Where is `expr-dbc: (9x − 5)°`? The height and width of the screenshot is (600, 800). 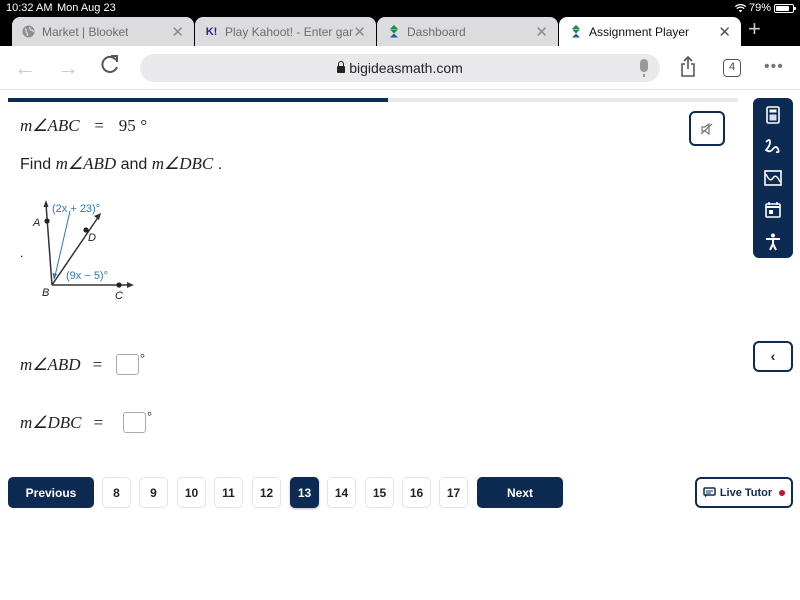
expr-dbc: (9x − 5)° is located at coordinates (87, 276).